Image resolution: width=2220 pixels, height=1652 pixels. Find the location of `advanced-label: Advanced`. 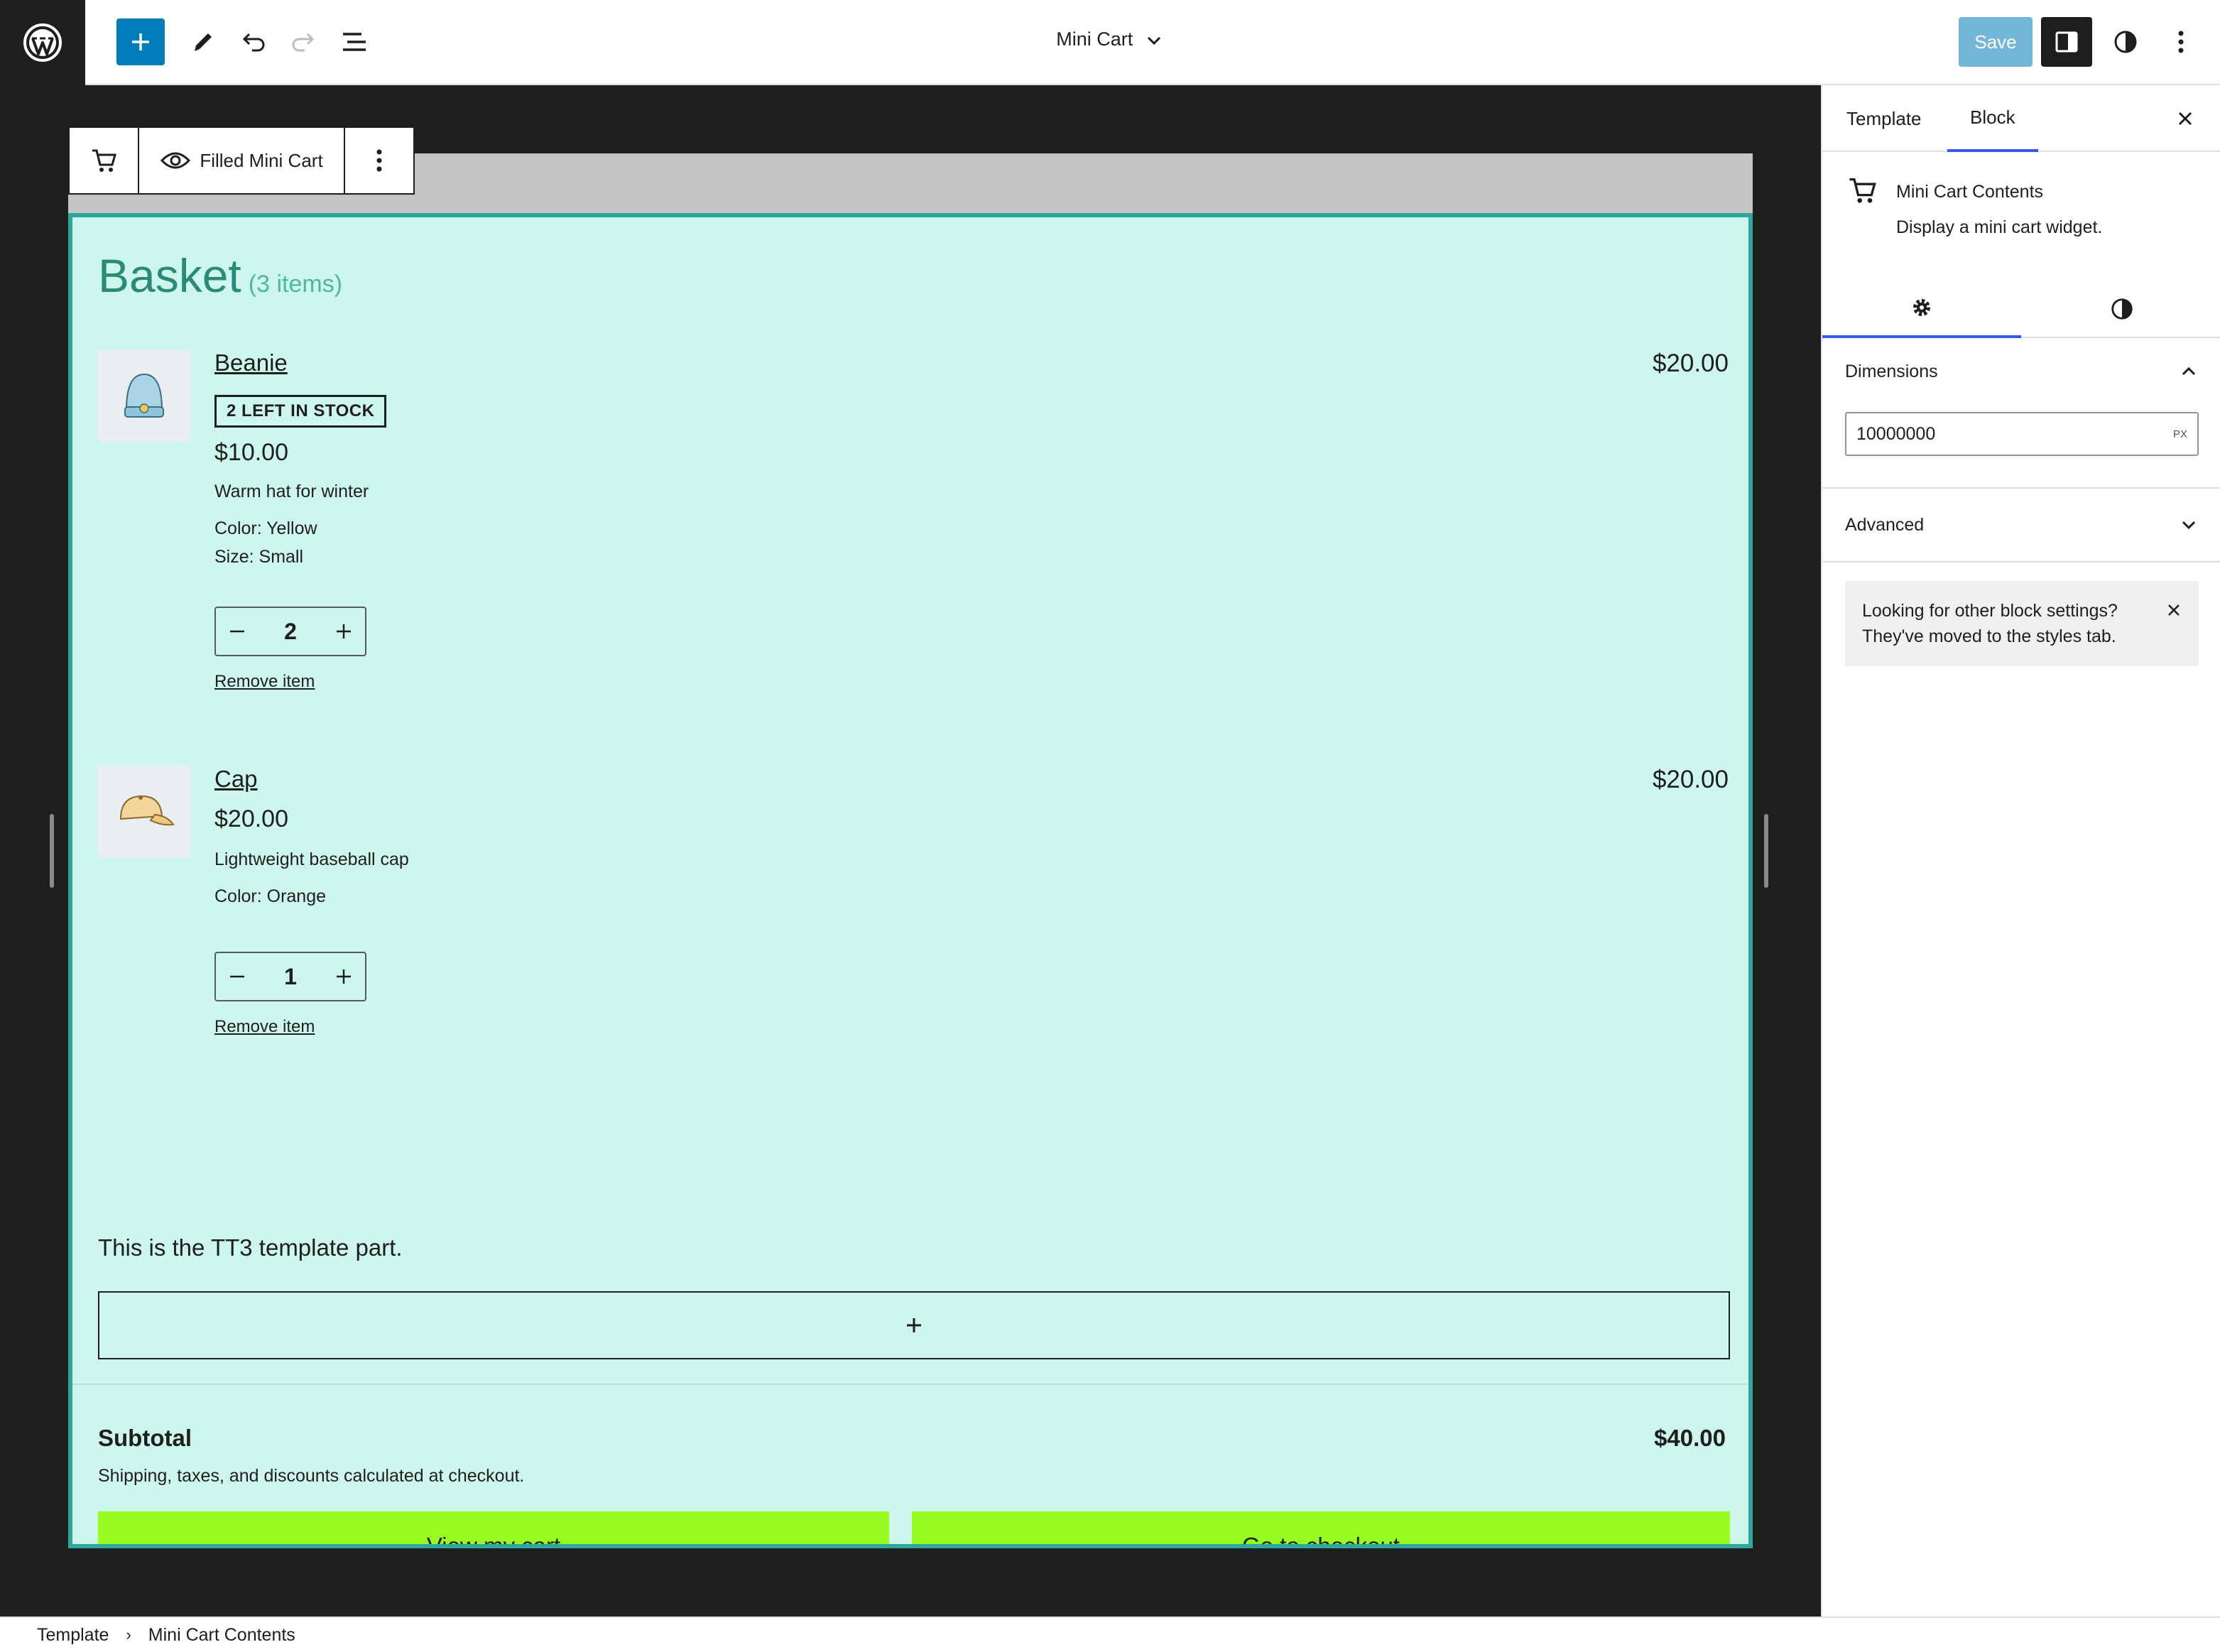

advanced-label: Advanced is located at coordinates (1885, 524).